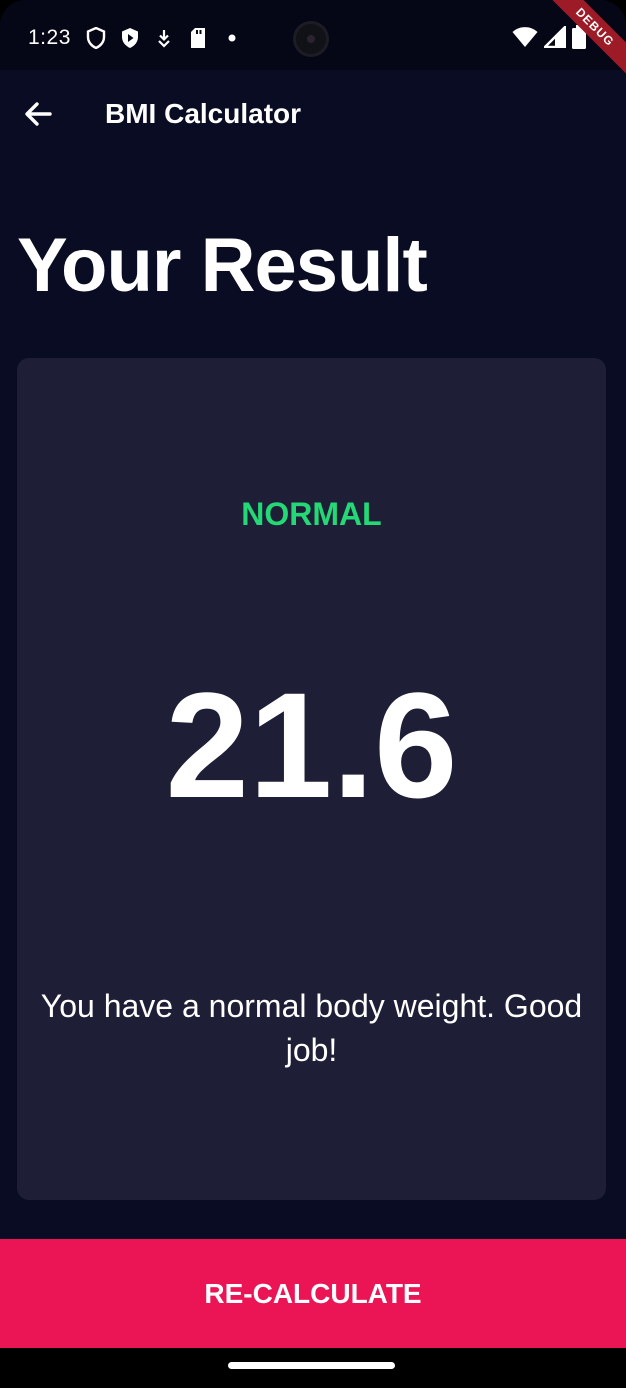 The image size is (626, 1388). I want to click on result-status-label: NORMAL, so click(311, 514).